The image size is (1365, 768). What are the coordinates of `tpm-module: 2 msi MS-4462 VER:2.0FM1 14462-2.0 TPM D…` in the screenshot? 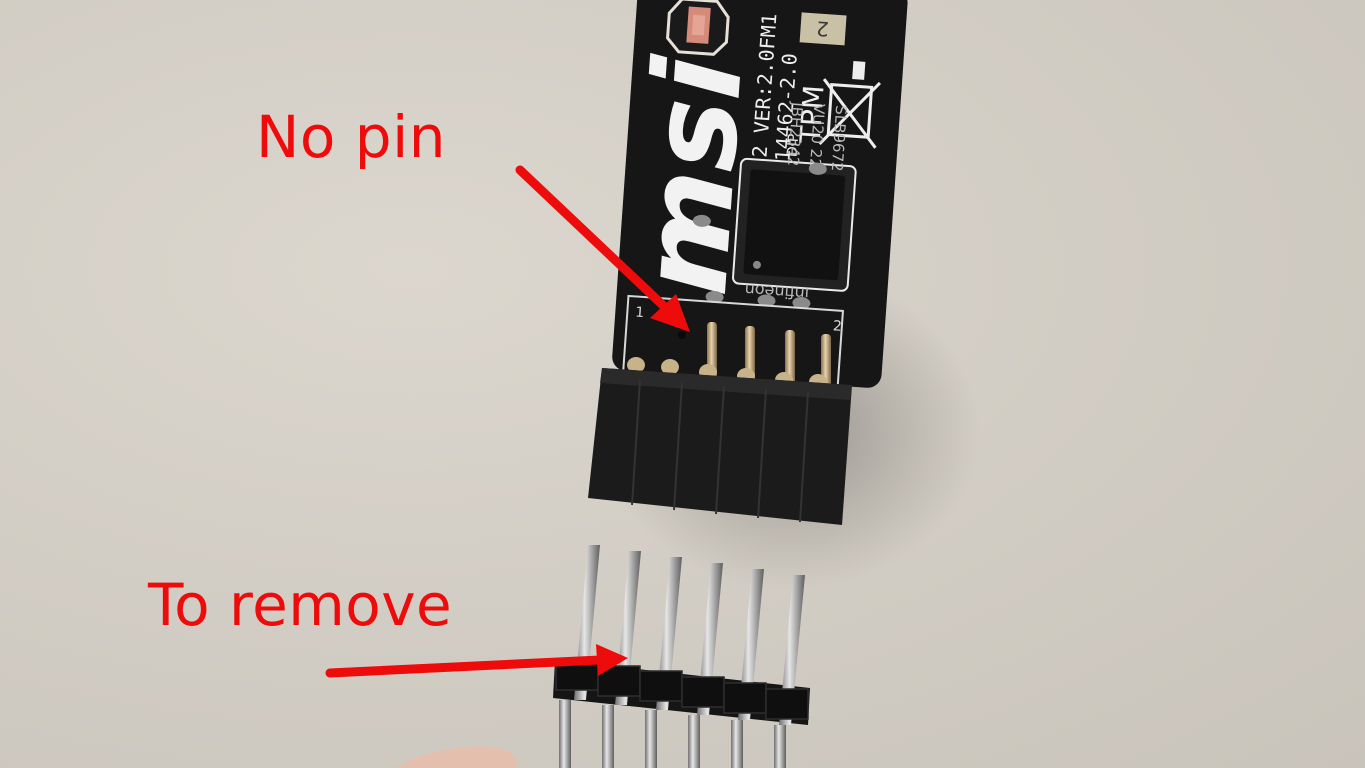 It's located at (760, 196).